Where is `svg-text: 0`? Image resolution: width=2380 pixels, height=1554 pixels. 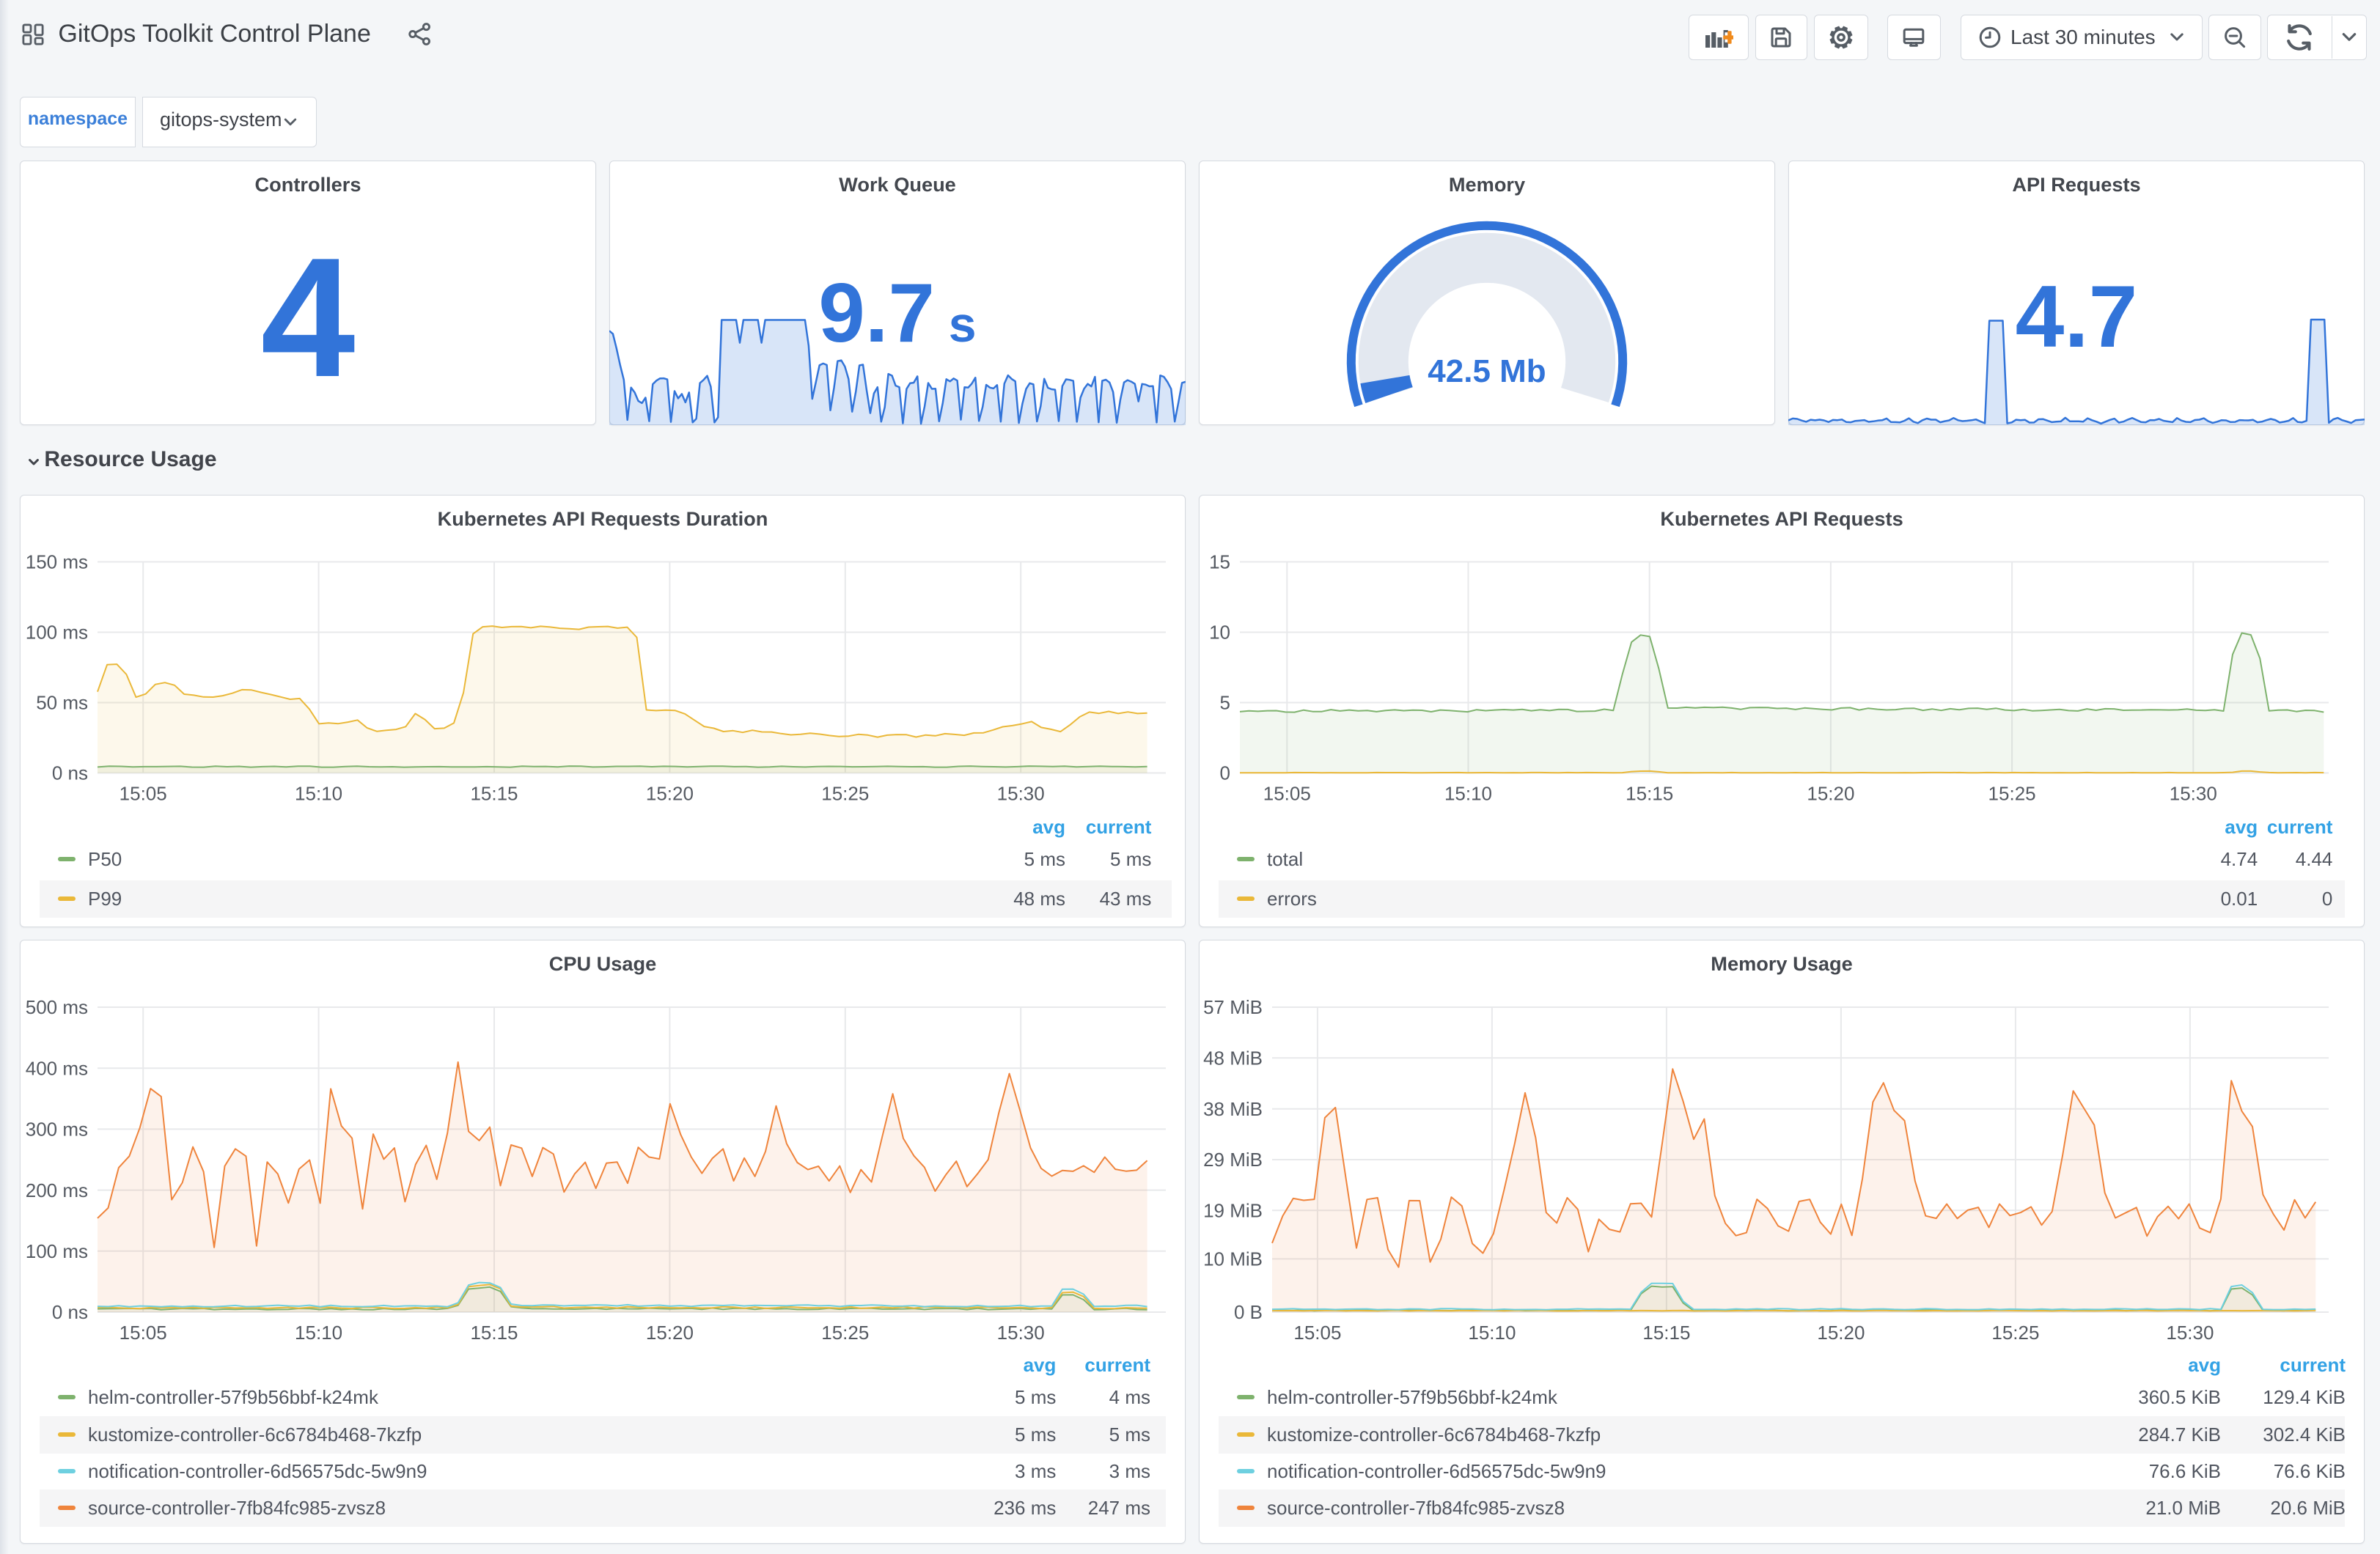
svg-text: 0 is located at coordinates (1225, 773).